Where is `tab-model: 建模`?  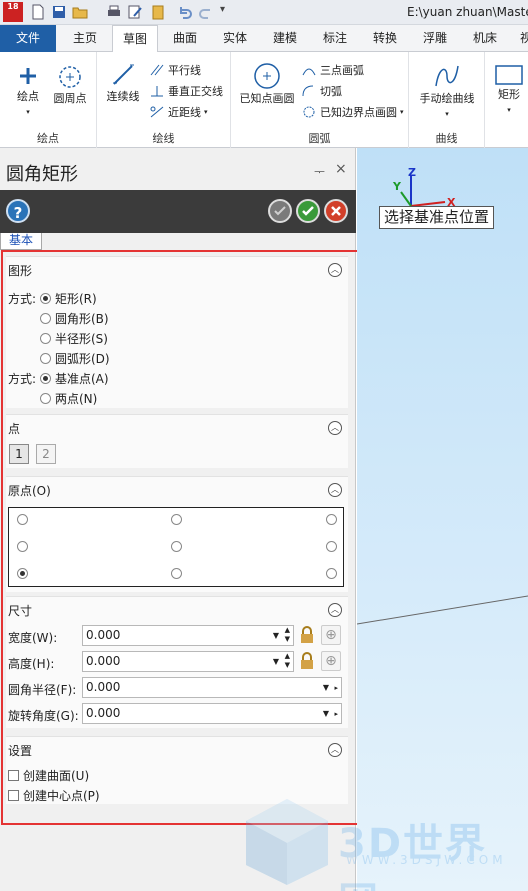 tab-model: 建模 is located at coordinates (285, 38).